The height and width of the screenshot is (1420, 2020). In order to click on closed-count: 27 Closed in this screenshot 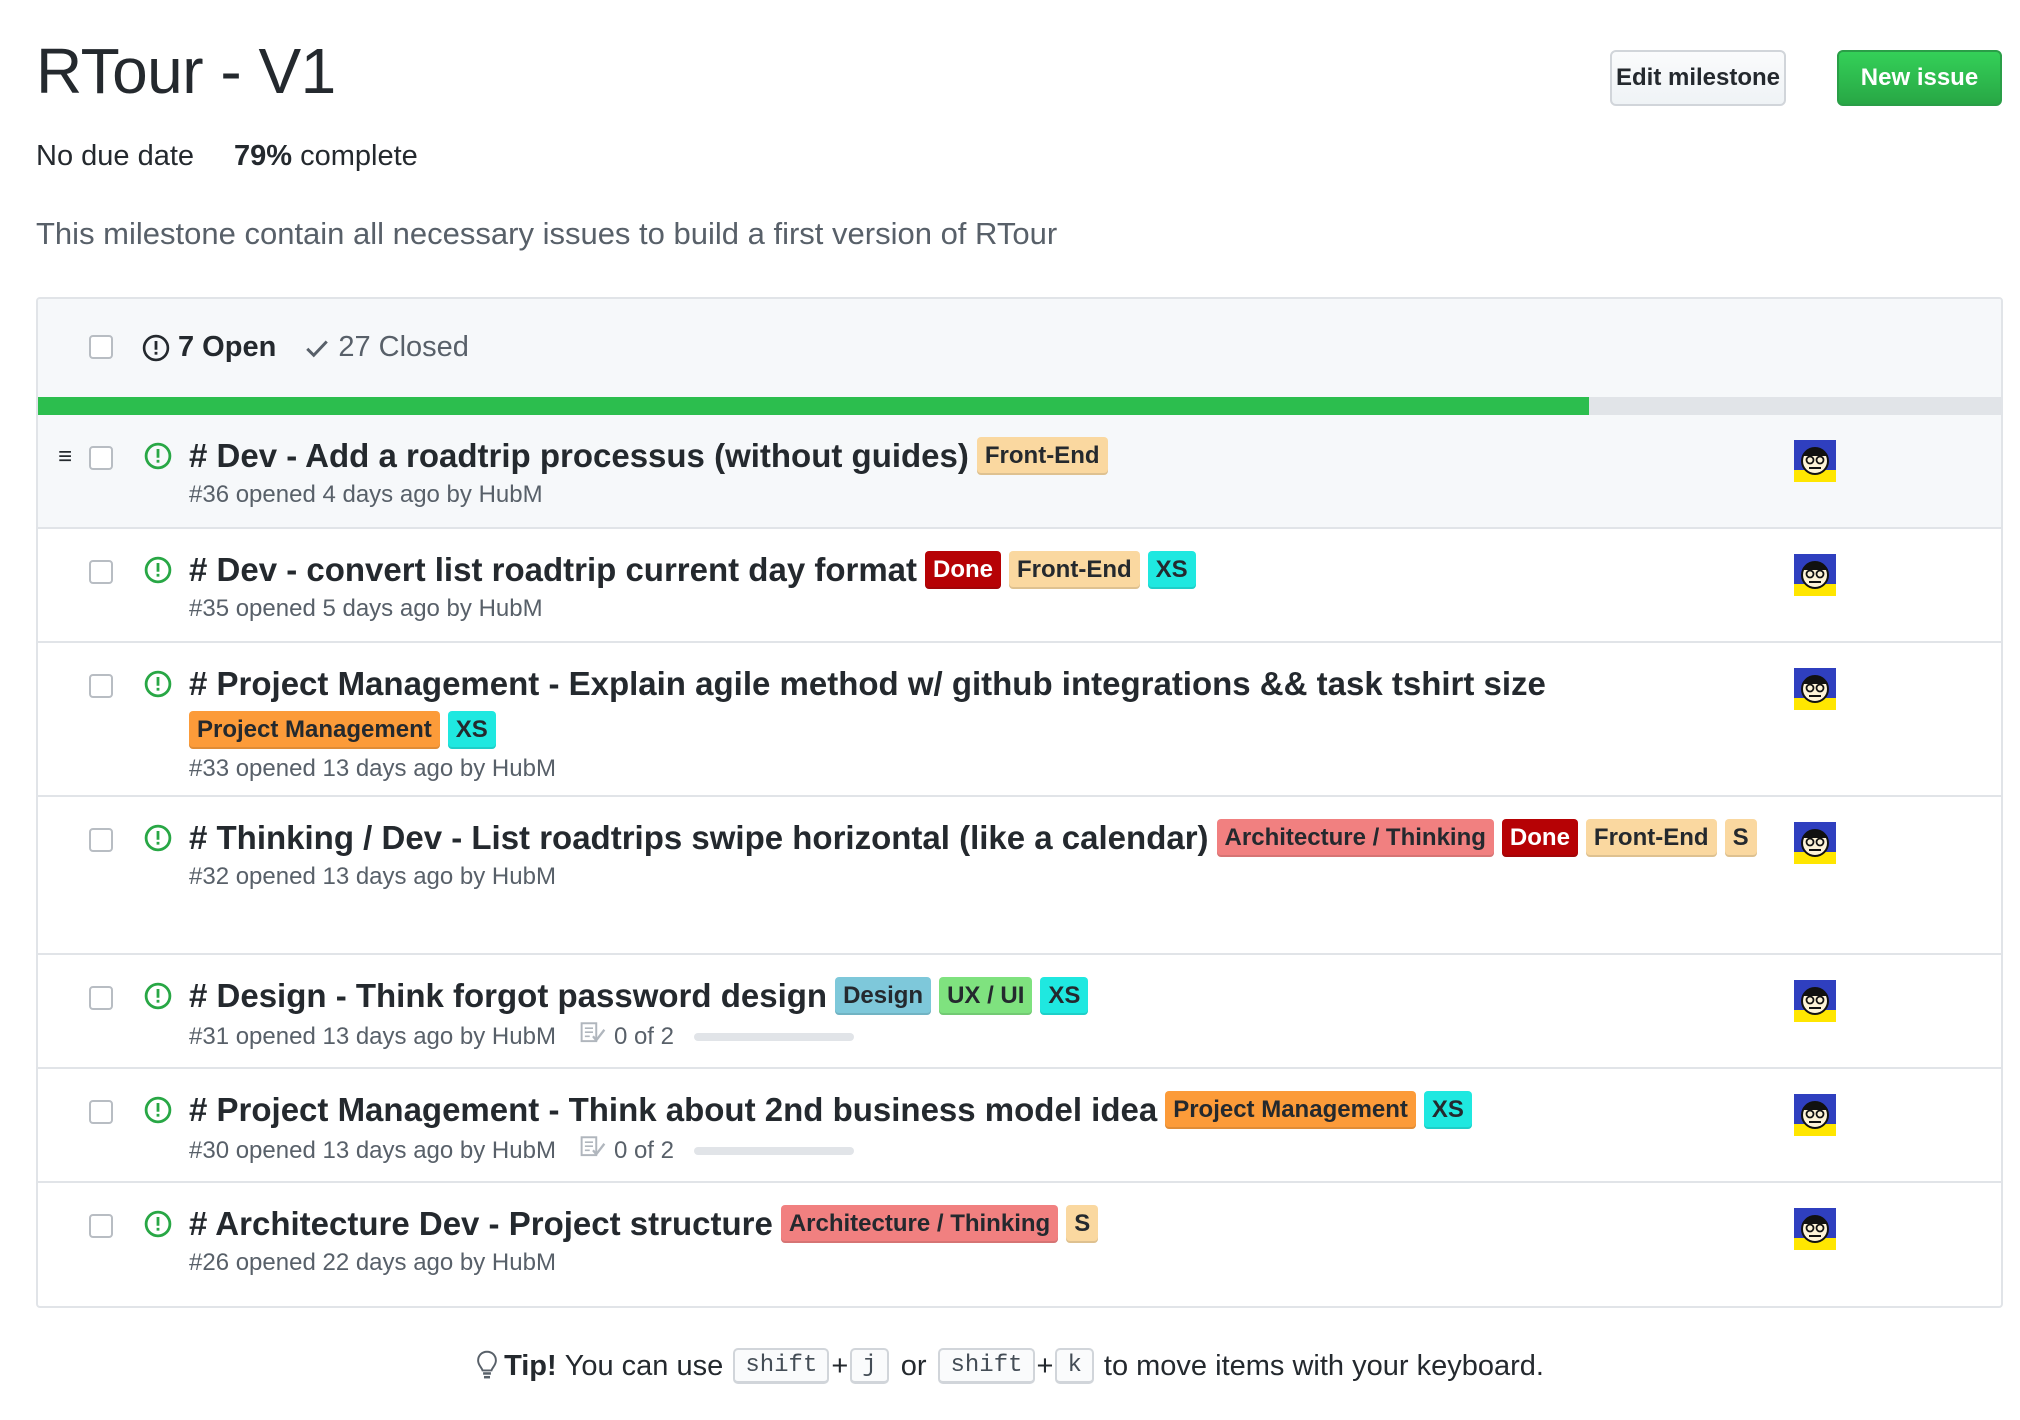, I will do `click(403, 347)`.